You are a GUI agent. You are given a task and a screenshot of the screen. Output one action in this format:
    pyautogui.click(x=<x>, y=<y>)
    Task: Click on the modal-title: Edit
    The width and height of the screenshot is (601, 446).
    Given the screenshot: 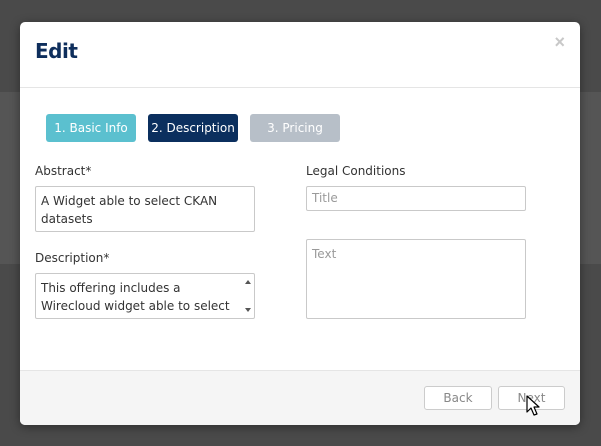 What is the action you would take?
    pyautogui.click(x=56, y=51)
    